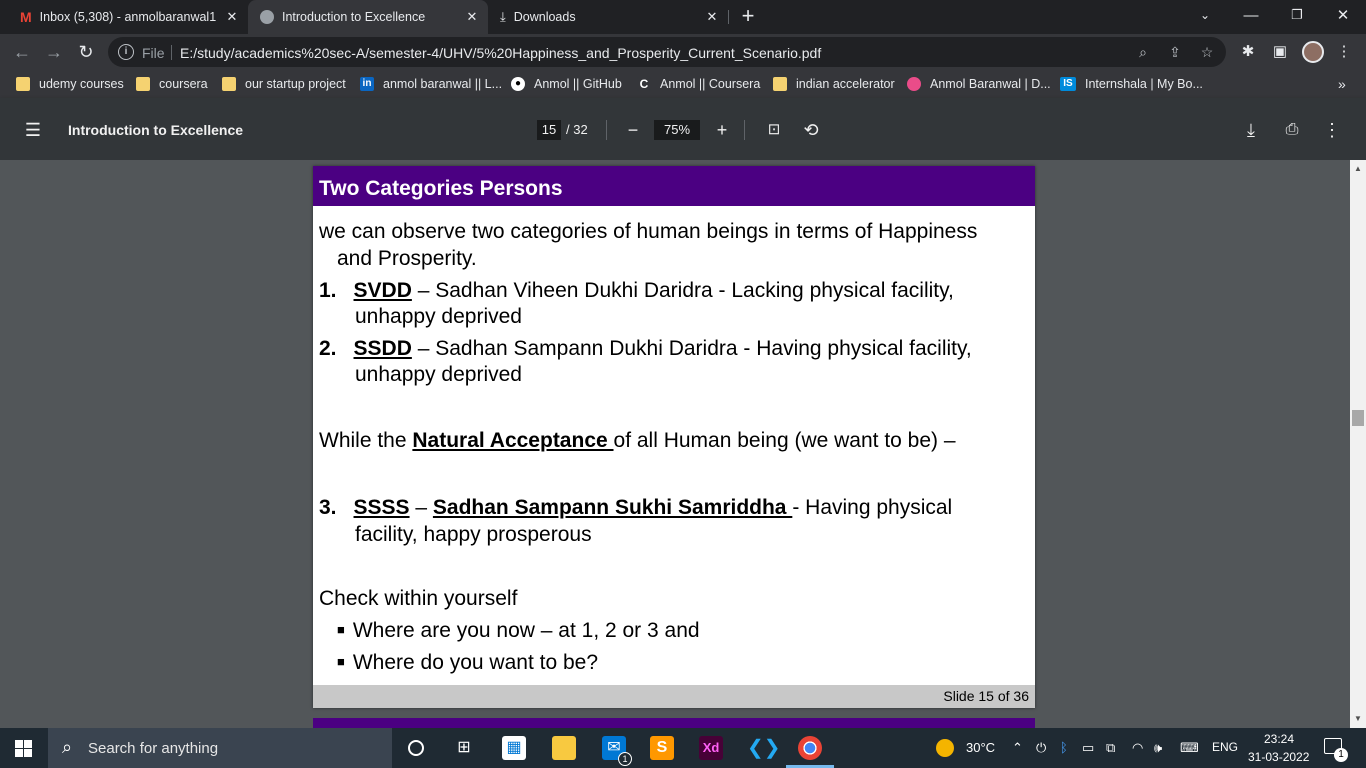 The image size is (1366, 768). I want to click on task-view-icon: ⊞, so click(464, 748).